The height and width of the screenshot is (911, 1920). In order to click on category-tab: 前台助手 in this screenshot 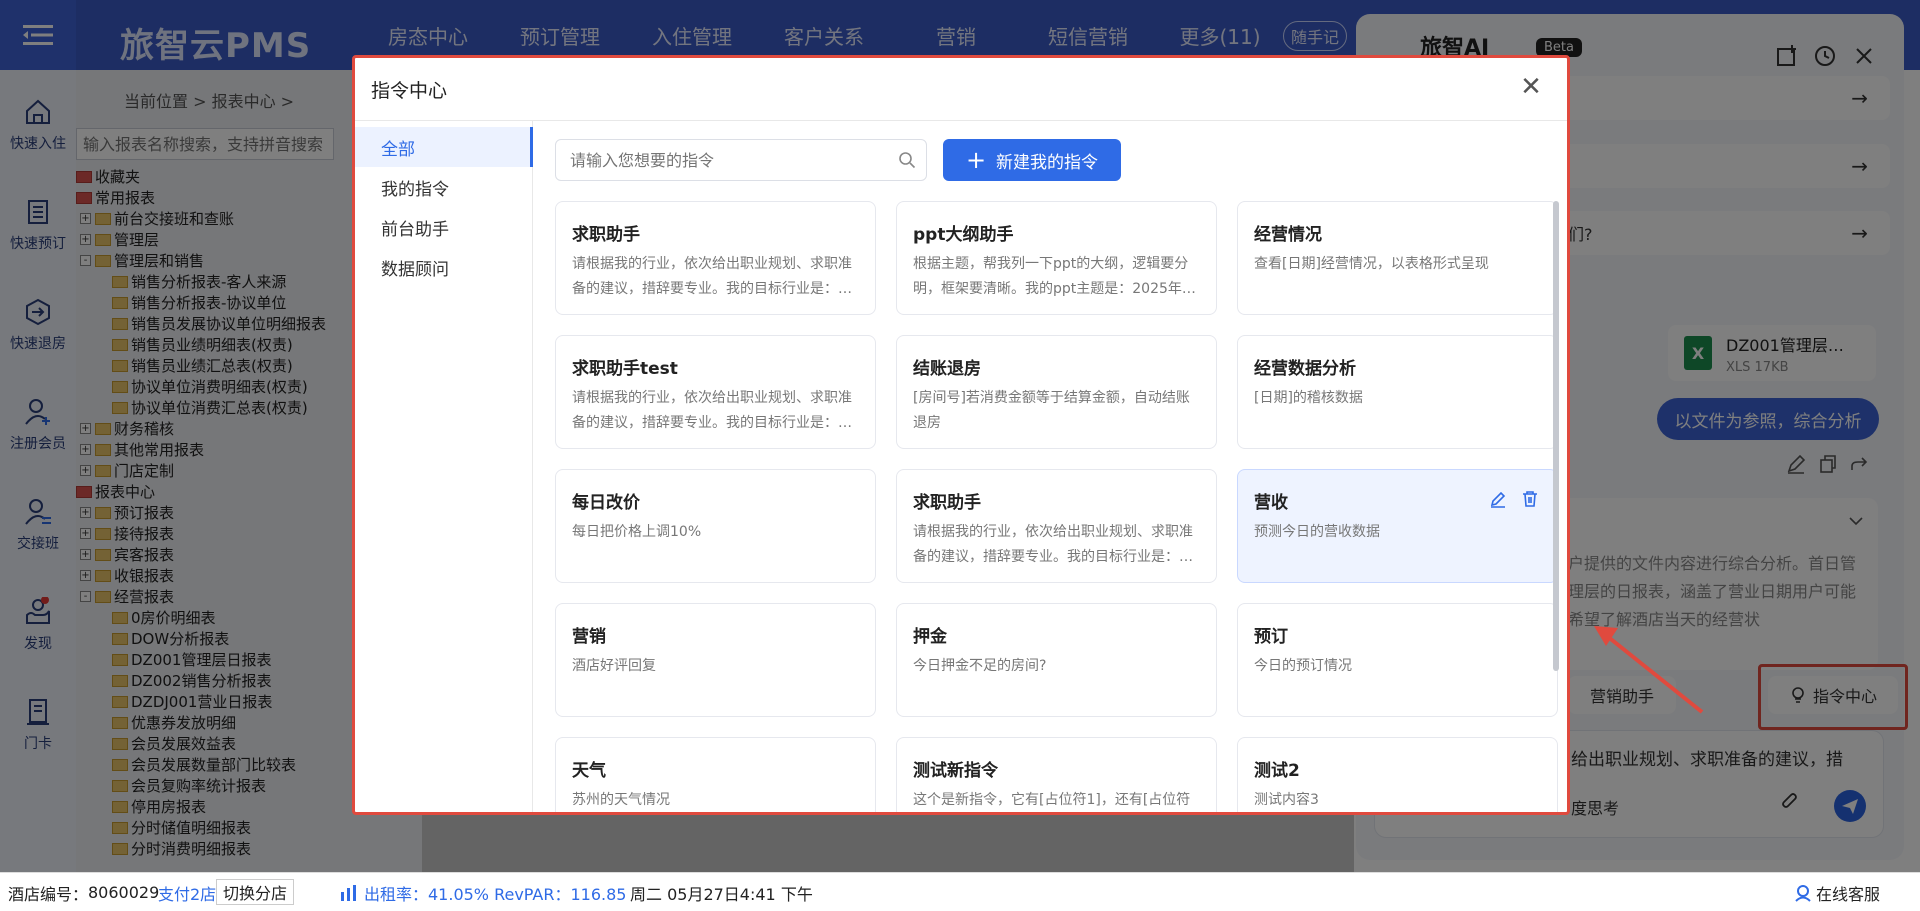, I will do `click(444, 227)`.